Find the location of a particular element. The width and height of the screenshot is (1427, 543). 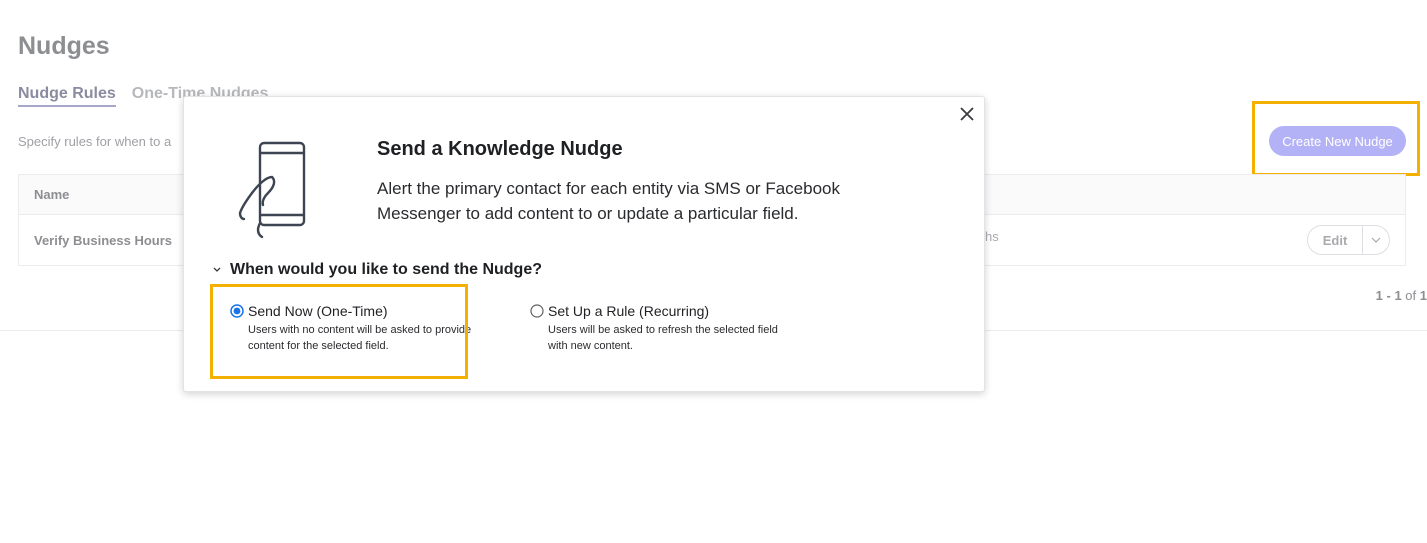

radio-unselected is located at coordinates (537, 311).